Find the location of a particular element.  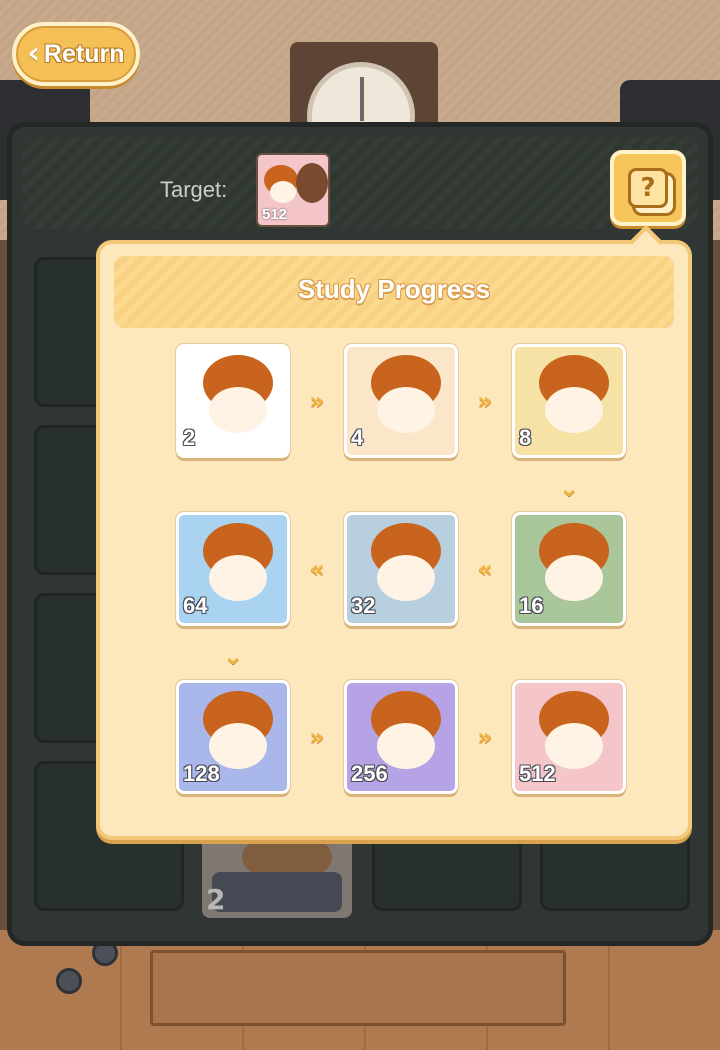

board-header is located at coordinates (360, 183).